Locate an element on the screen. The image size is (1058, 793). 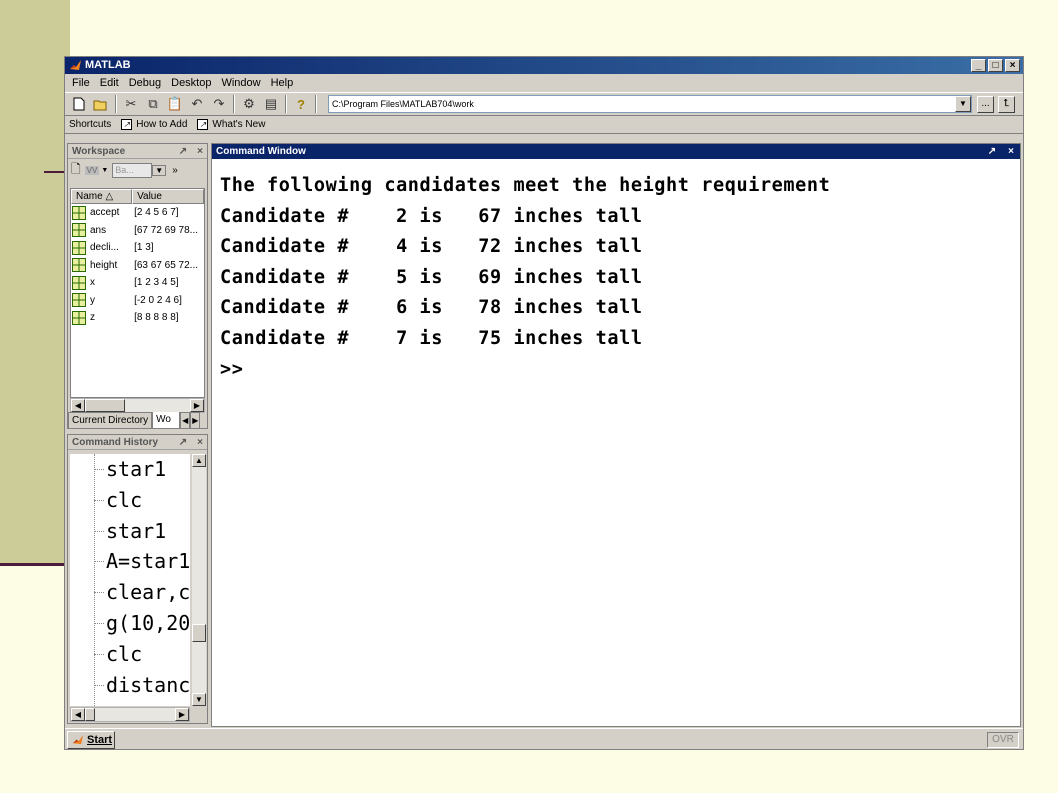
parent-folder-icon: ⮤ is located at coordinates (1006, 104).